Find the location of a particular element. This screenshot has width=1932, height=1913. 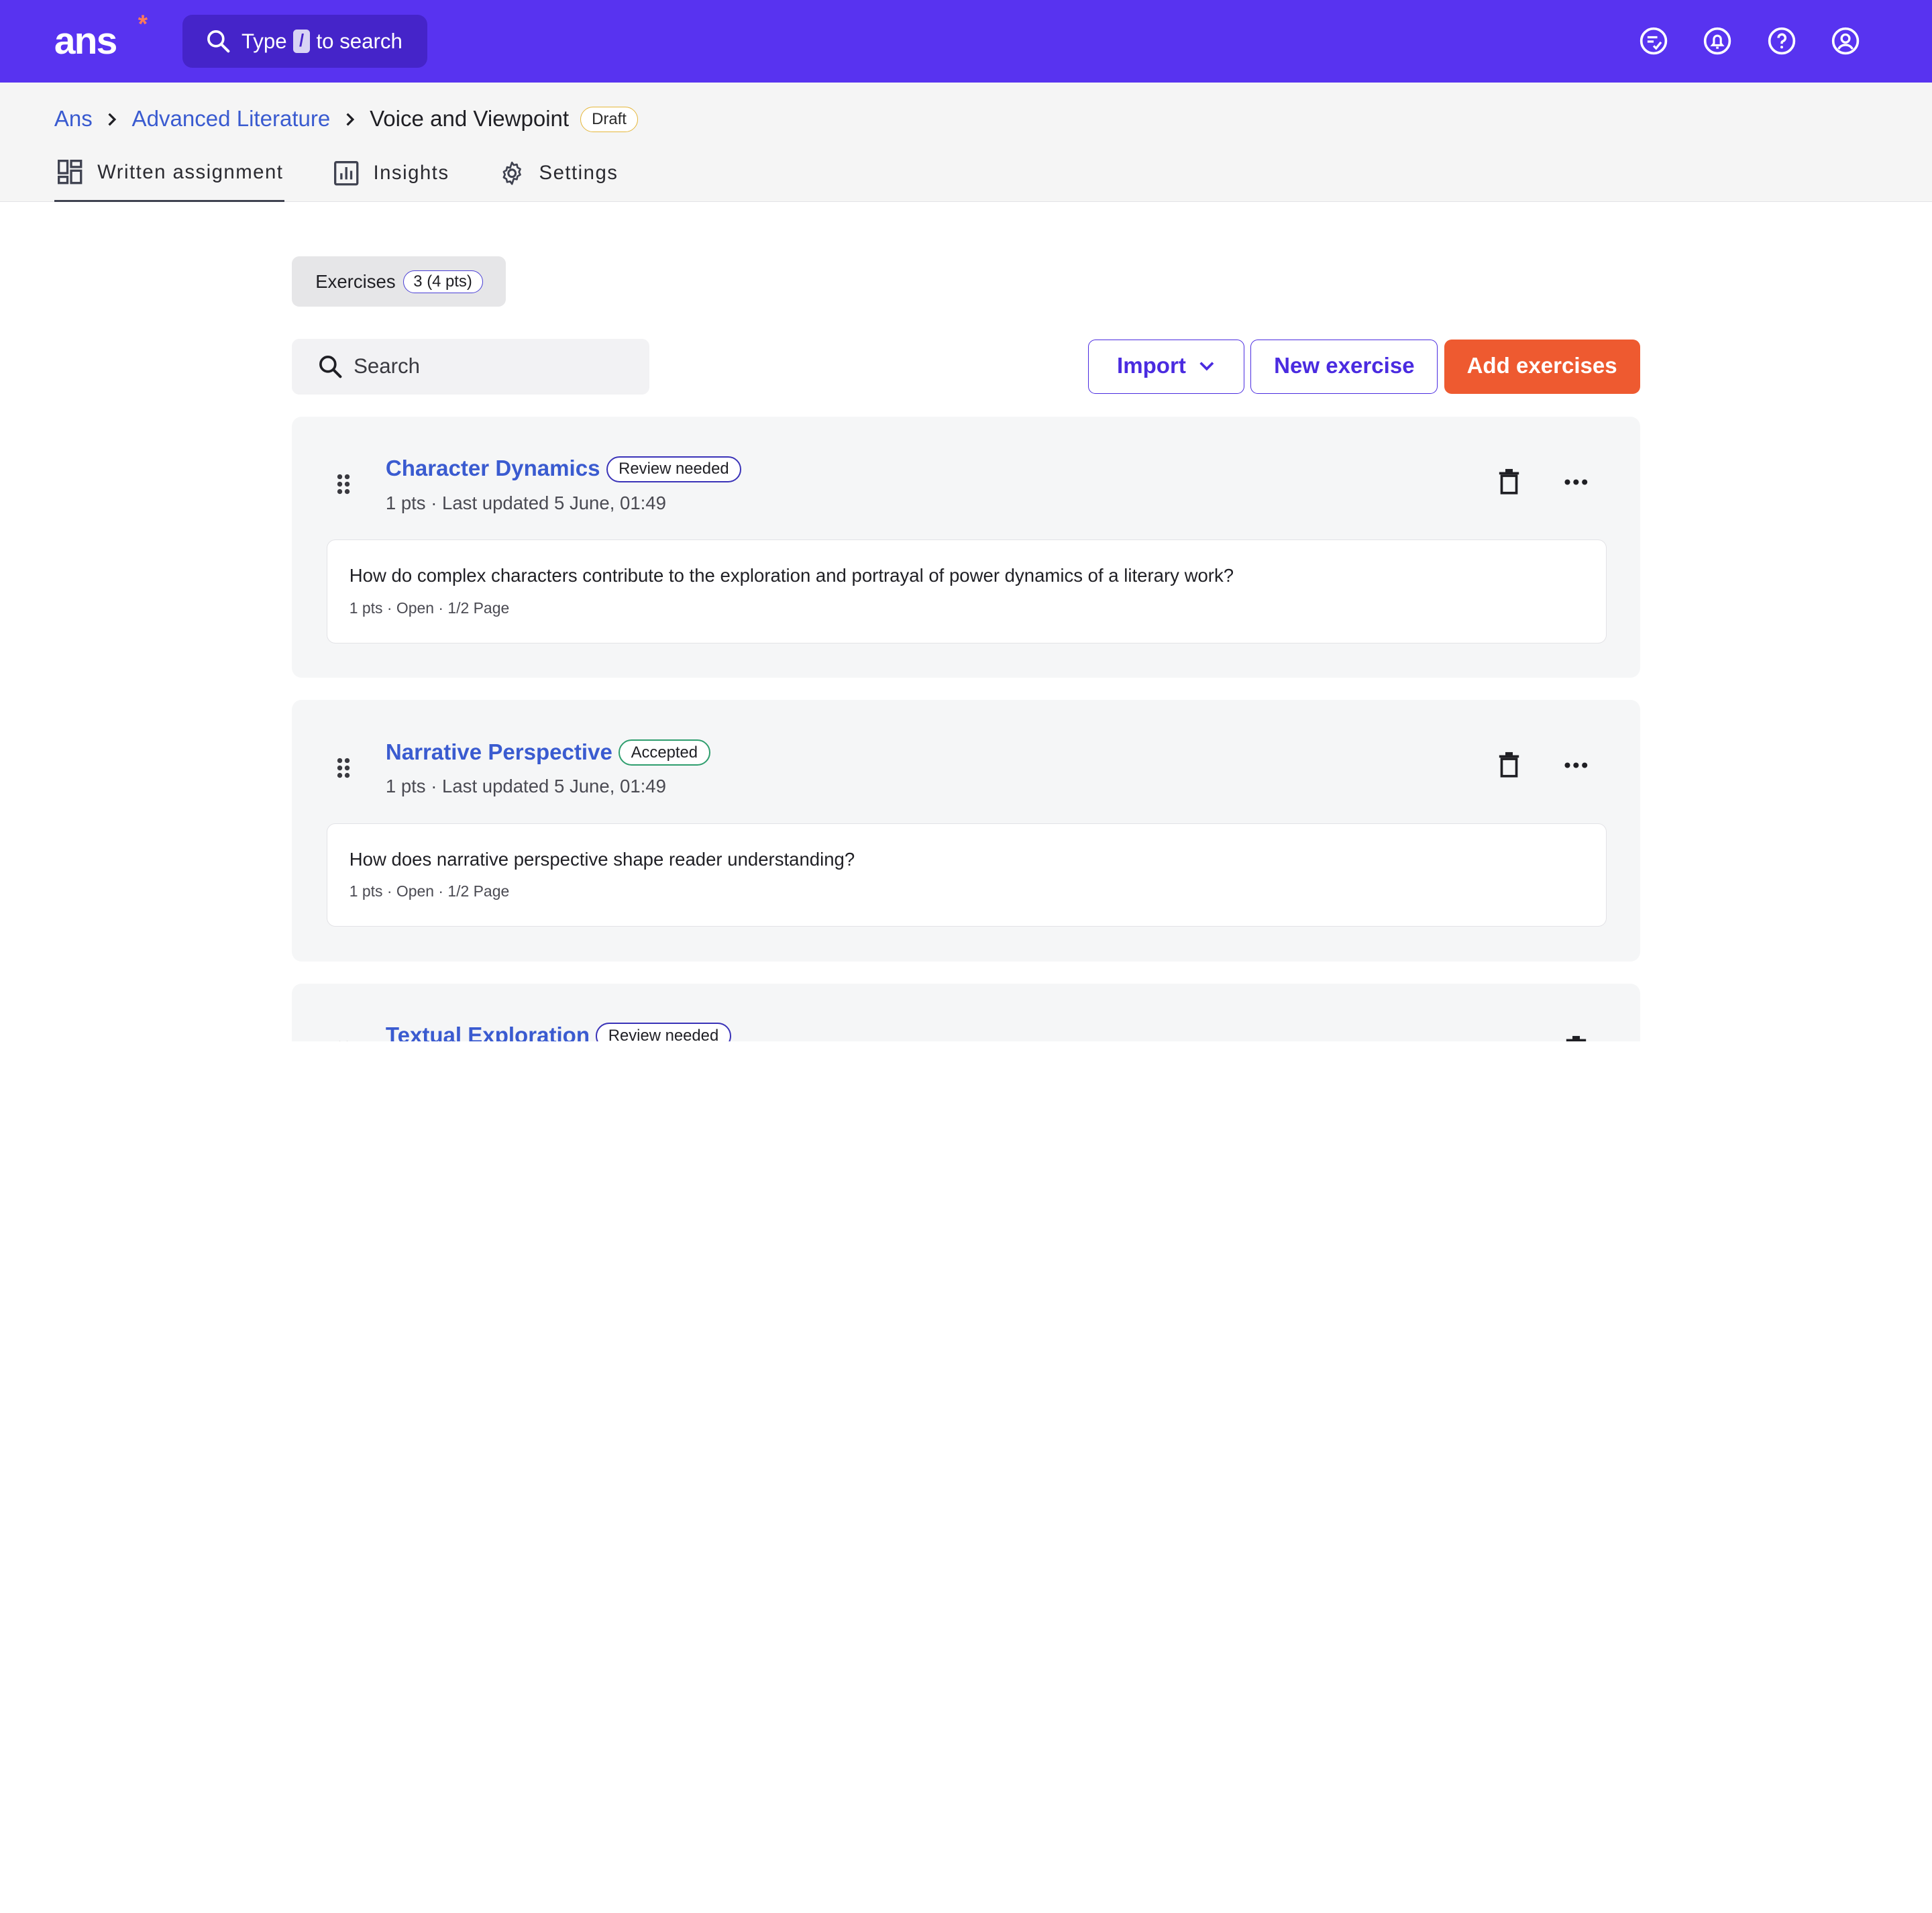

add-exercises-button: Add exercises is located at coordinates (1542, 367).